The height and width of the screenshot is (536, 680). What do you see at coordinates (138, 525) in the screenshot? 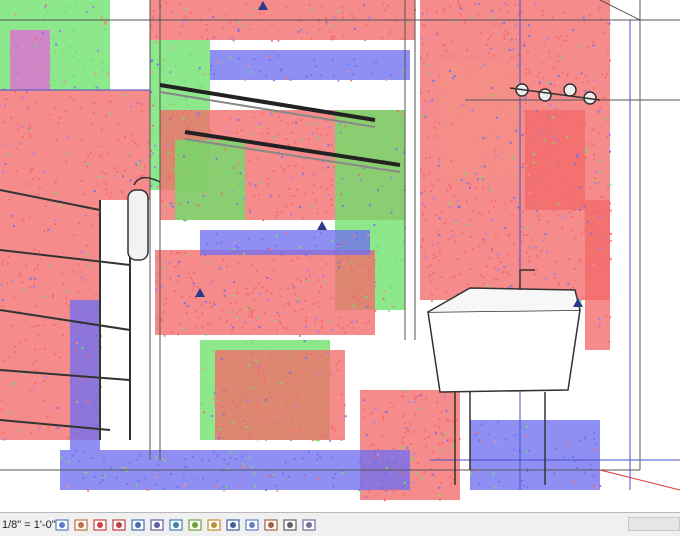
I see `show-rendering-icon` at bounding box center [138, 525].